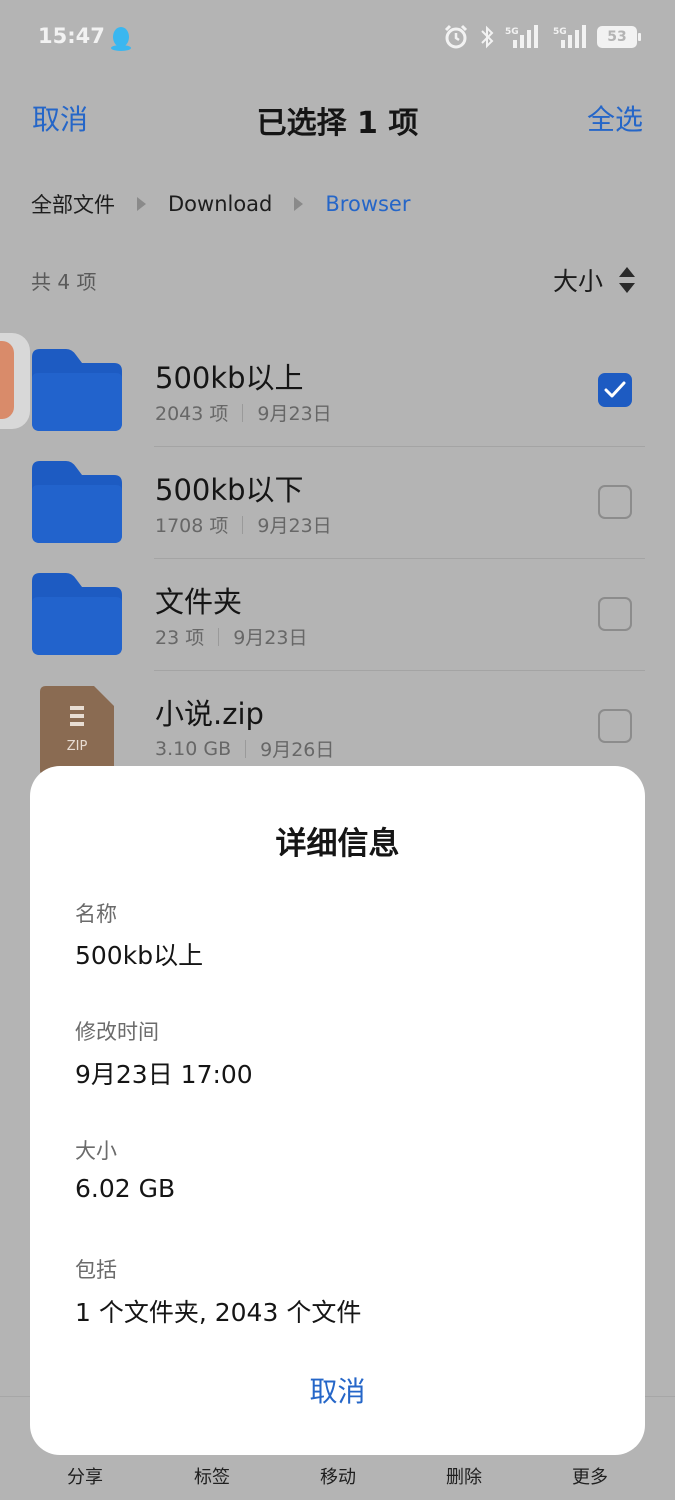  Describe the element at coordinates (337, 844) in the screenshot. I see `dialog-title: 详细信息` at that location.